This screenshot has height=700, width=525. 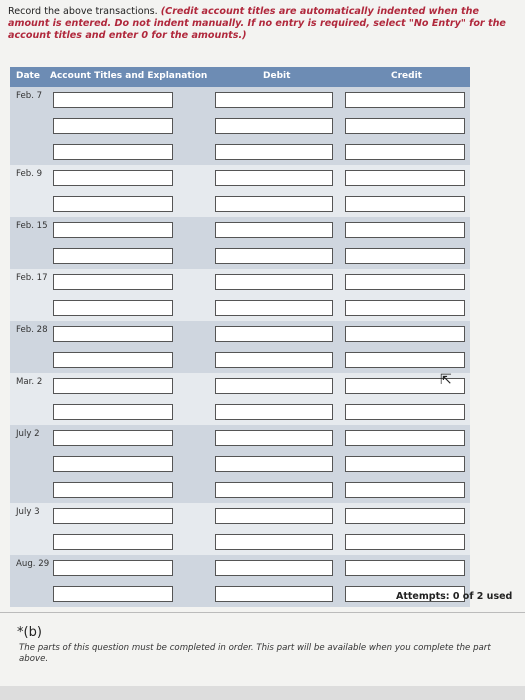 I want to click on table-row: Mar. 2, so click(x=240, y=386).